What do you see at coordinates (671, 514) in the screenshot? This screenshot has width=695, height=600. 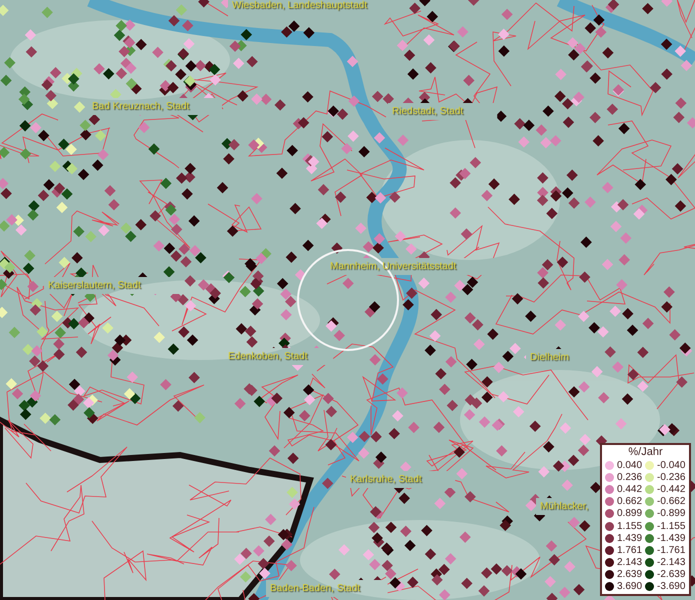 I see `legend-value: -0.899` at bounding box center [671, 514].